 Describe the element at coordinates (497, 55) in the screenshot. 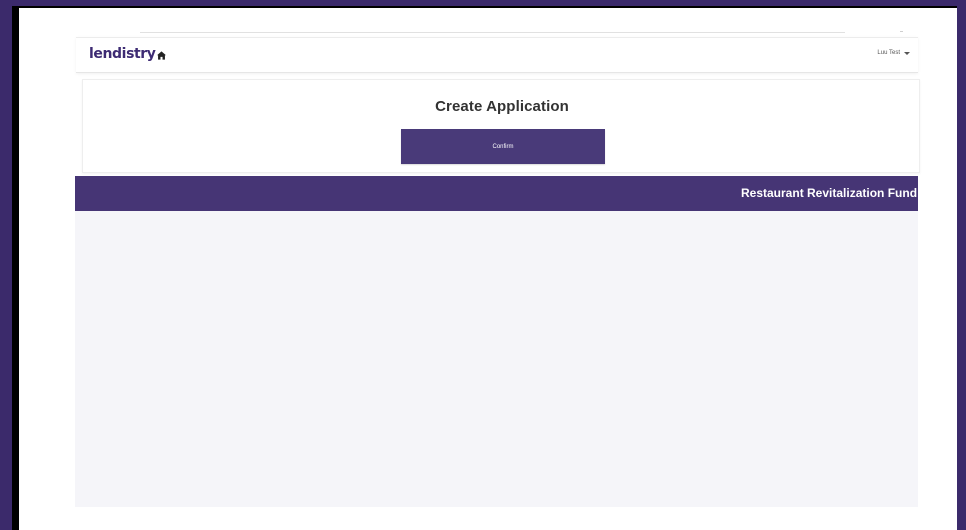

I see `app-header: lendistry Luu Test` at that location.